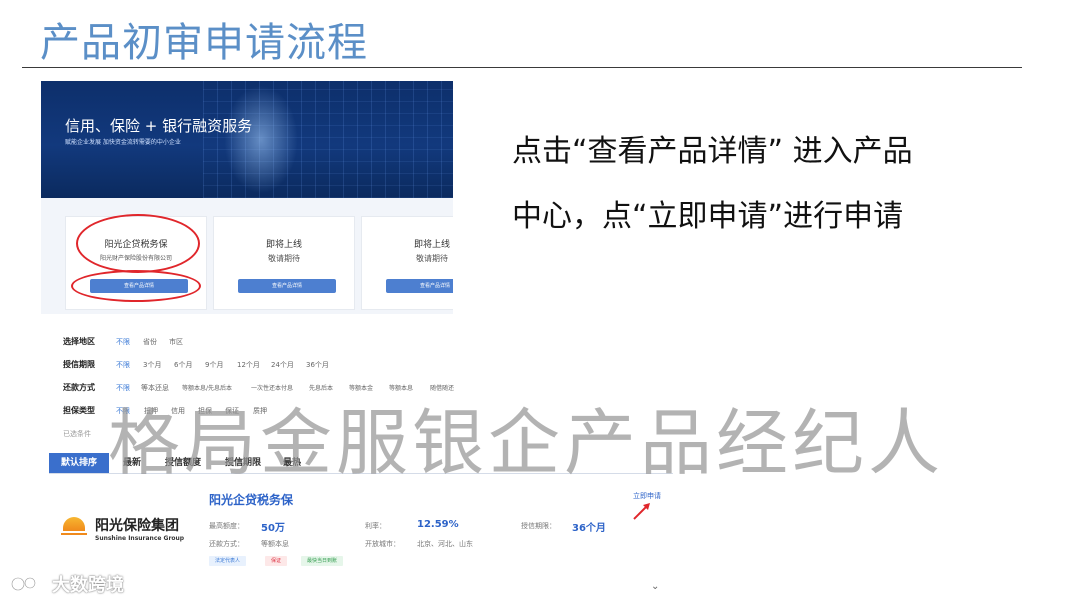  Describe the element at coordinates (228, 561) in the screenshot. I see `tag-legal-rep: 法定代表人` at that location.